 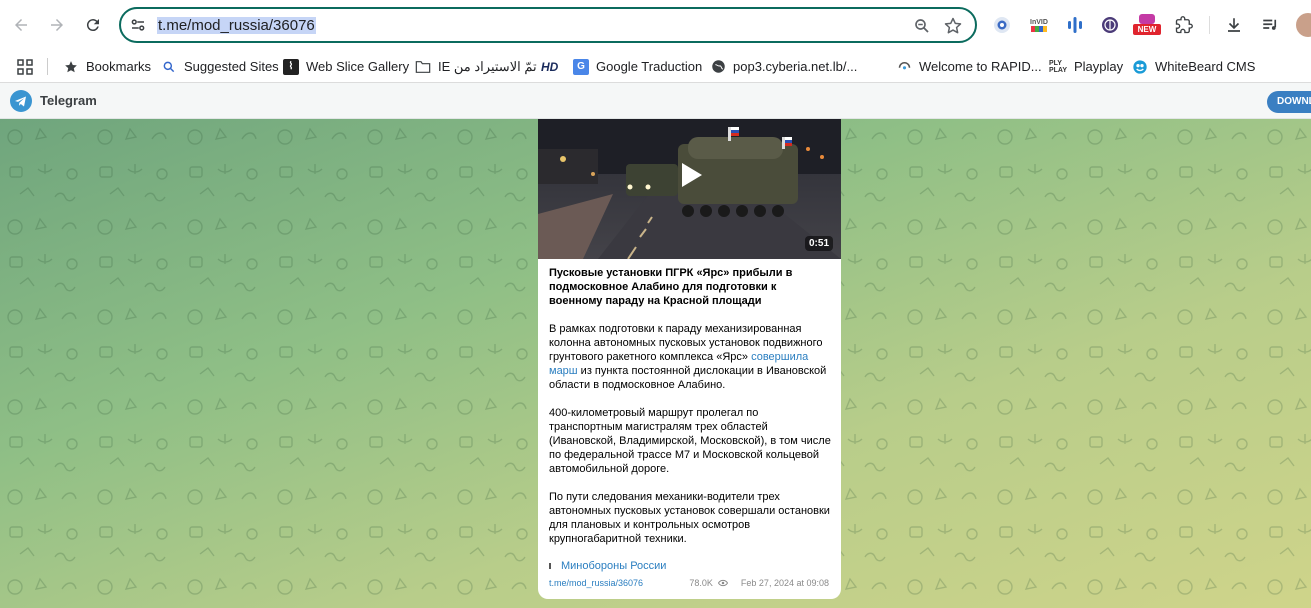 I want to click on reload-button, so click(x=93, y=25).